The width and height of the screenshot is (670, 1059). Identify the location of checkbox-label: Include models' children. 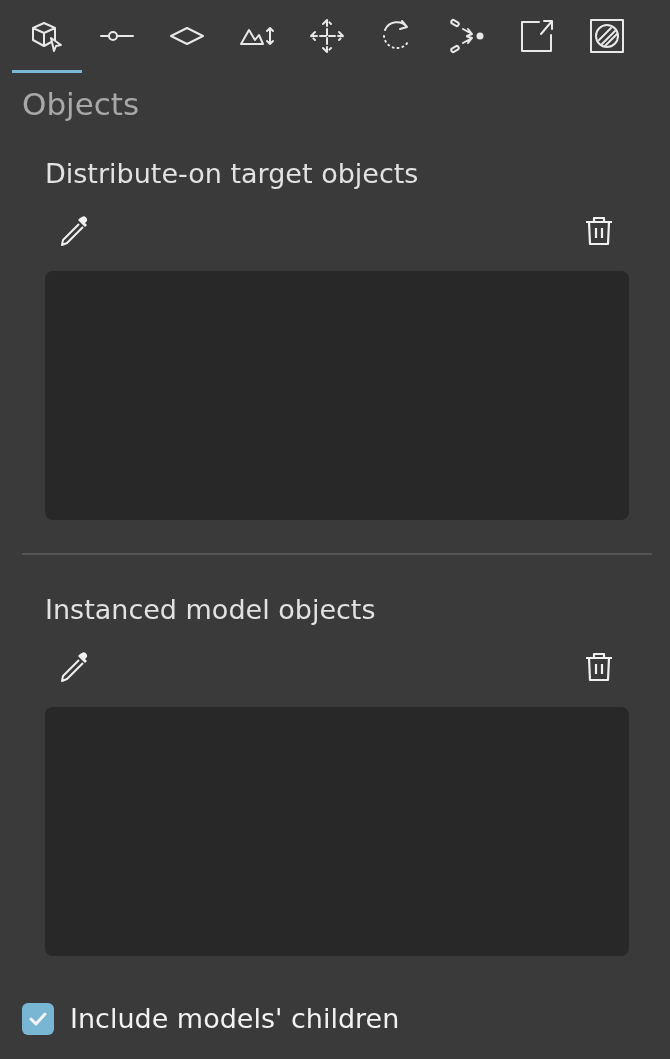
(235, 1019).